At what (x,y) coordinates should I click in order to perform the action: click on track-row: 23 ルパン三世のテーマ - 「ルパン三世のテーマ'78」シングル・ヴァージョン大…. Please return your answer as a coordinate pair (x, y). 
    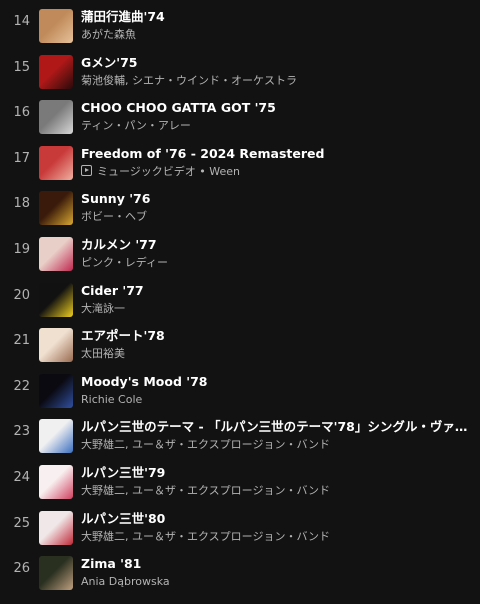
    Looking at the image, I should click on (240, 436).